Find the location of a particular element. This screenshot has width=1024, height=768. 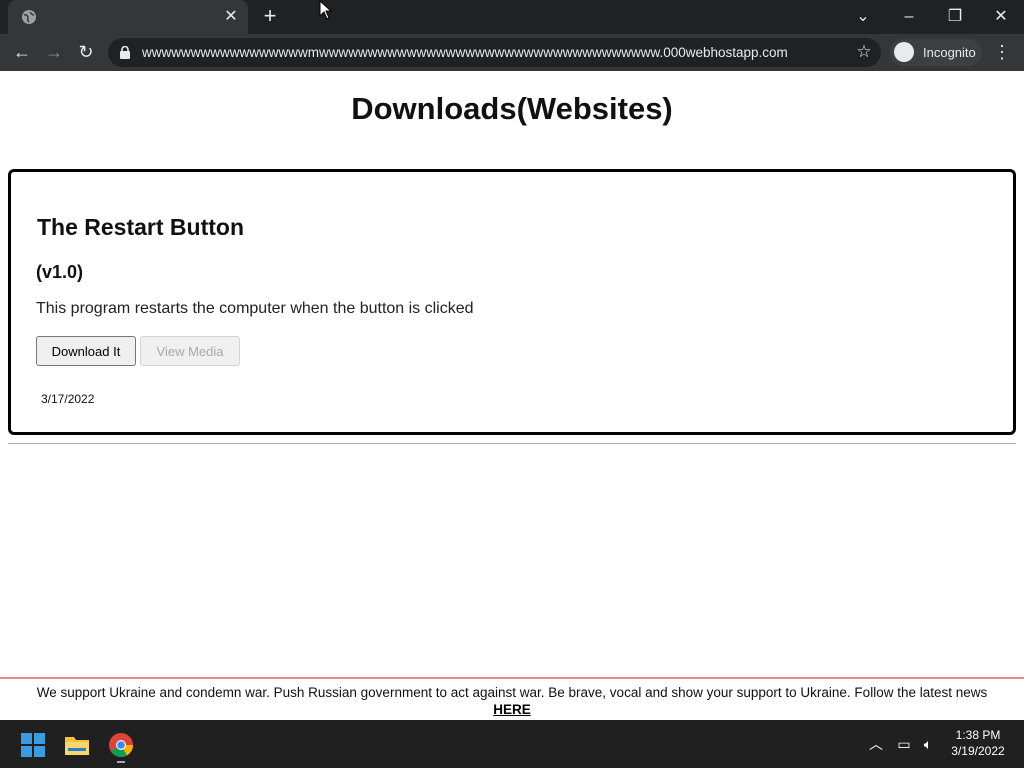

incognito-label: Incognito is located at coordinates (949, 52).